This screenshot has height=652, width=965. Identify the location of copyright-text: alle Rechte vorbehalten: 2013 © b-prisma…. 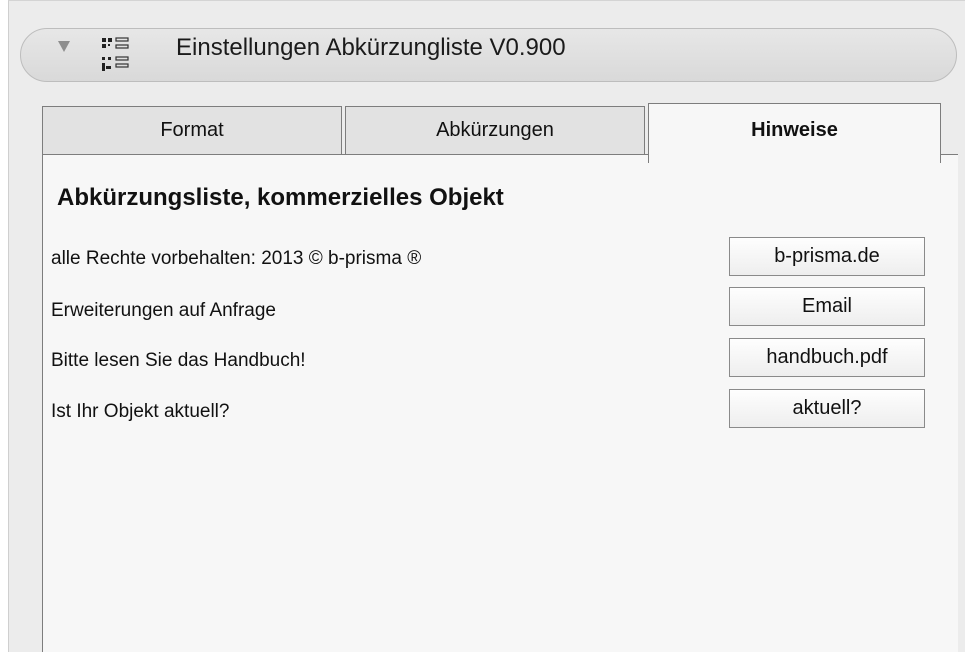
(236, 258).